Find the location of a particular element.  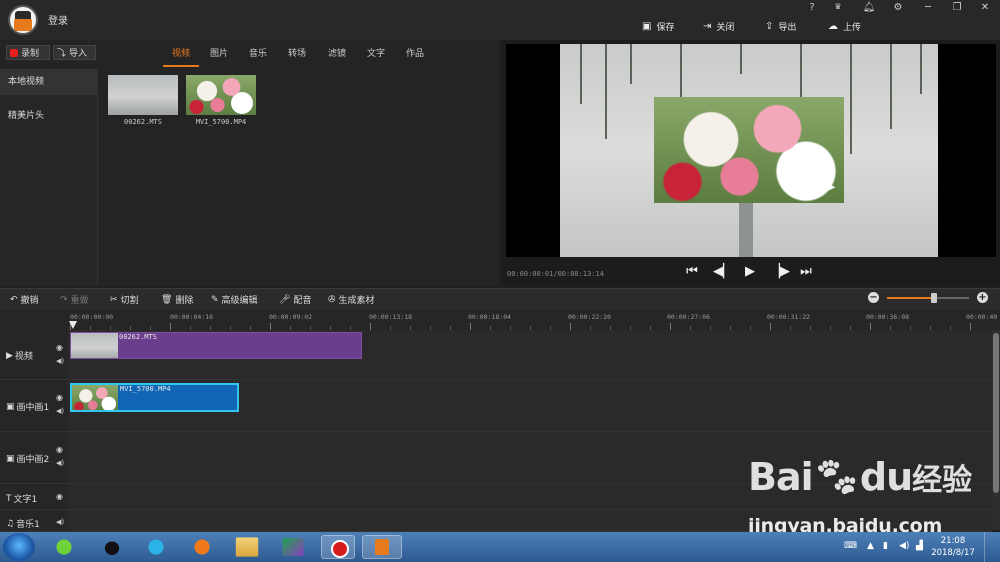

microphone-icon: 🎤︎ is located at coordinates (285, 299).